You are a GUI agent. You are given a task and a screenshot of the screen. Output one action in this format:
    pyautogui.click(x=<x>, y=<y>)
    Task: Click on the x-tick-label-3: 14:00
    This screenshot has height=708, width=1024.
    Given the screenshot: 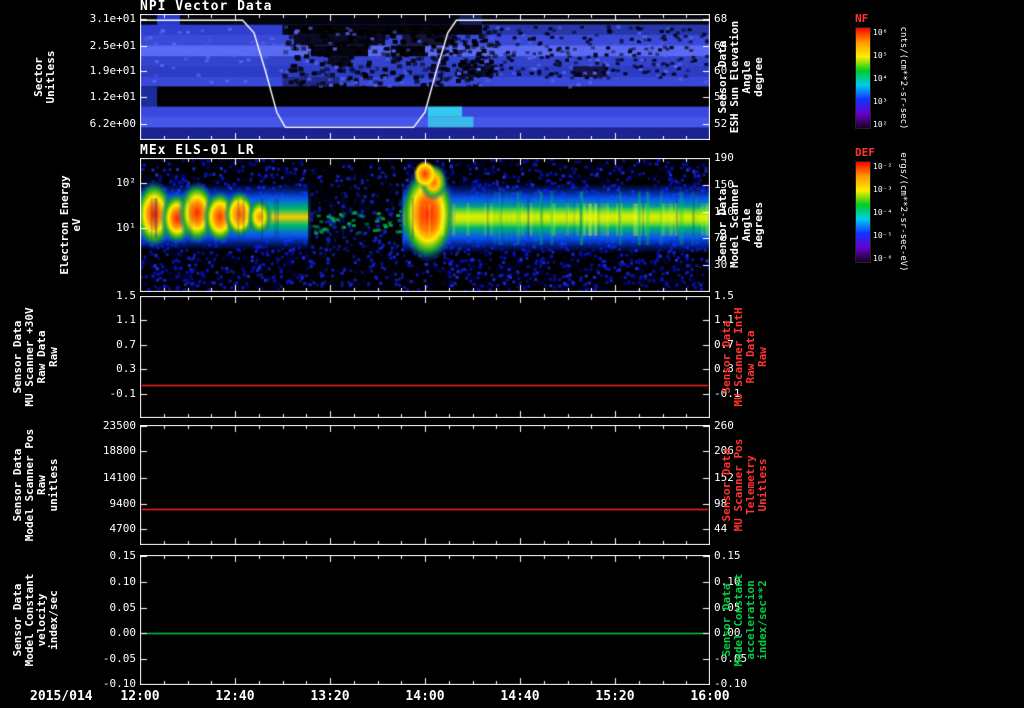 What is the action you would take?
    pyautogui.click(x=425, y=696)
    